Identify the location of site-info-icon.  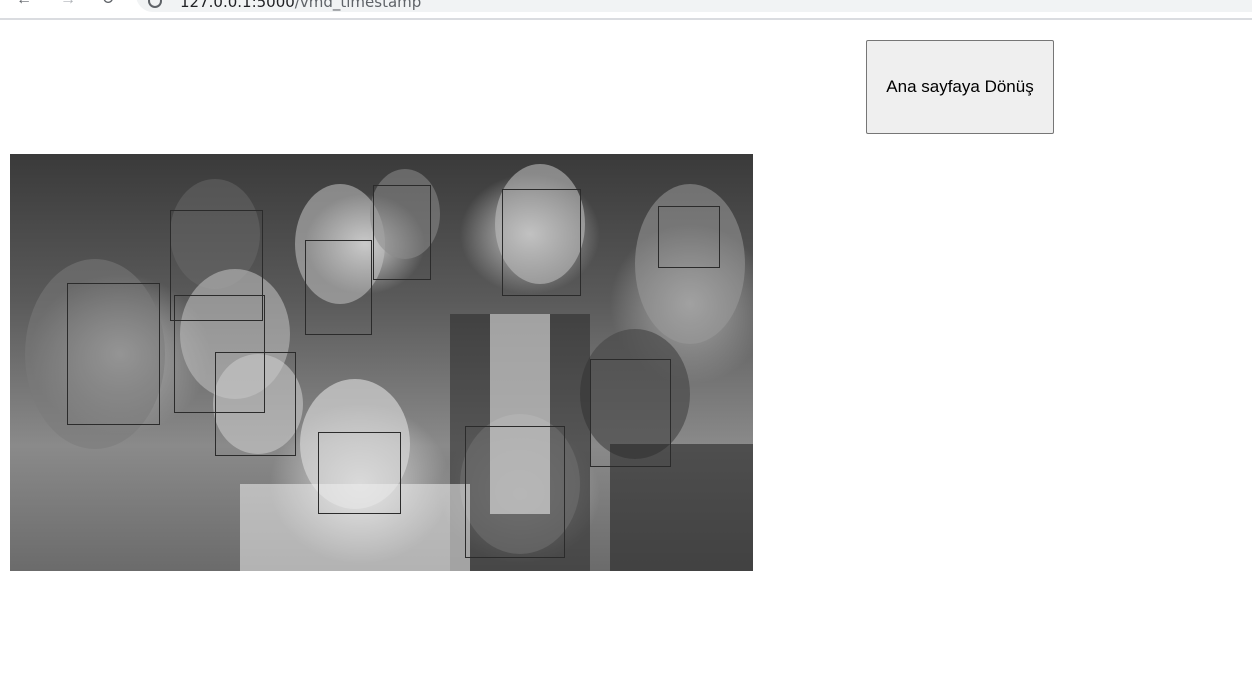
(155, 4).